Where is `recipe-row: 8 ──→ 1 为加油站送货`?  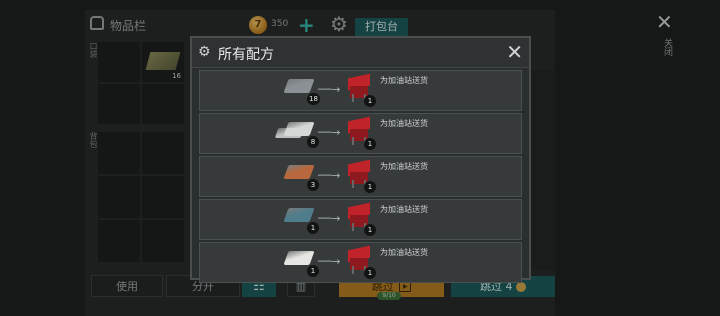 recipe-row: 8 ──→ 1 为加油站送货 is located at coordinates (360, 133).